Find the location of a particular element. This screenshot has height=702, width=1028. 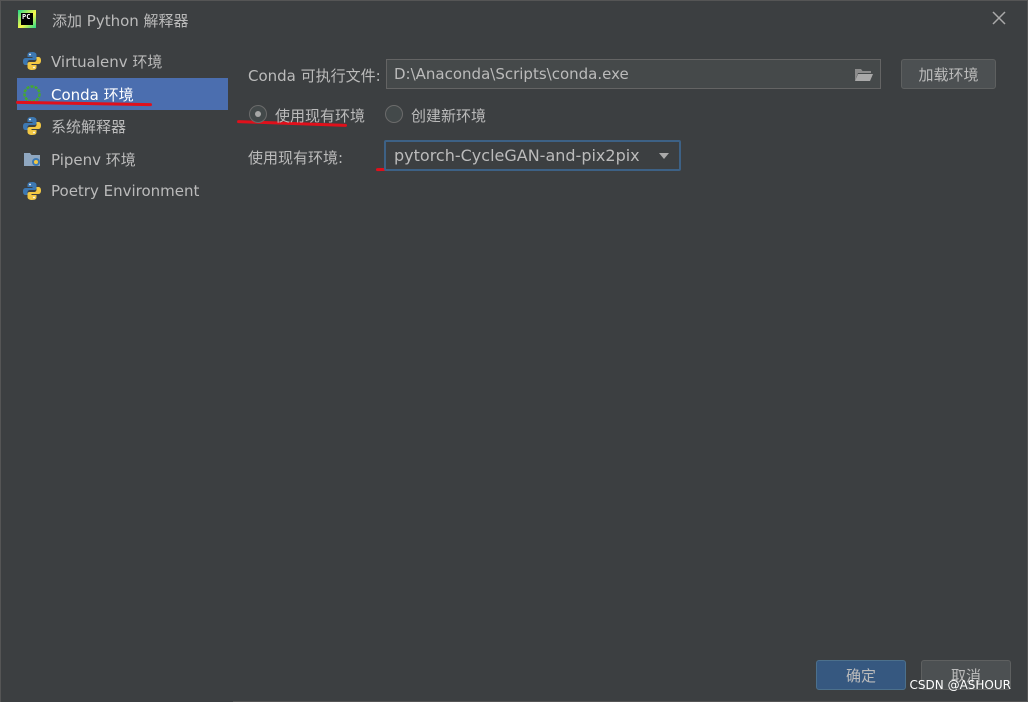

existing-env-dropdown: pytorch-CycleGAN-and-pix2pix is located at coordinates (532, 155).